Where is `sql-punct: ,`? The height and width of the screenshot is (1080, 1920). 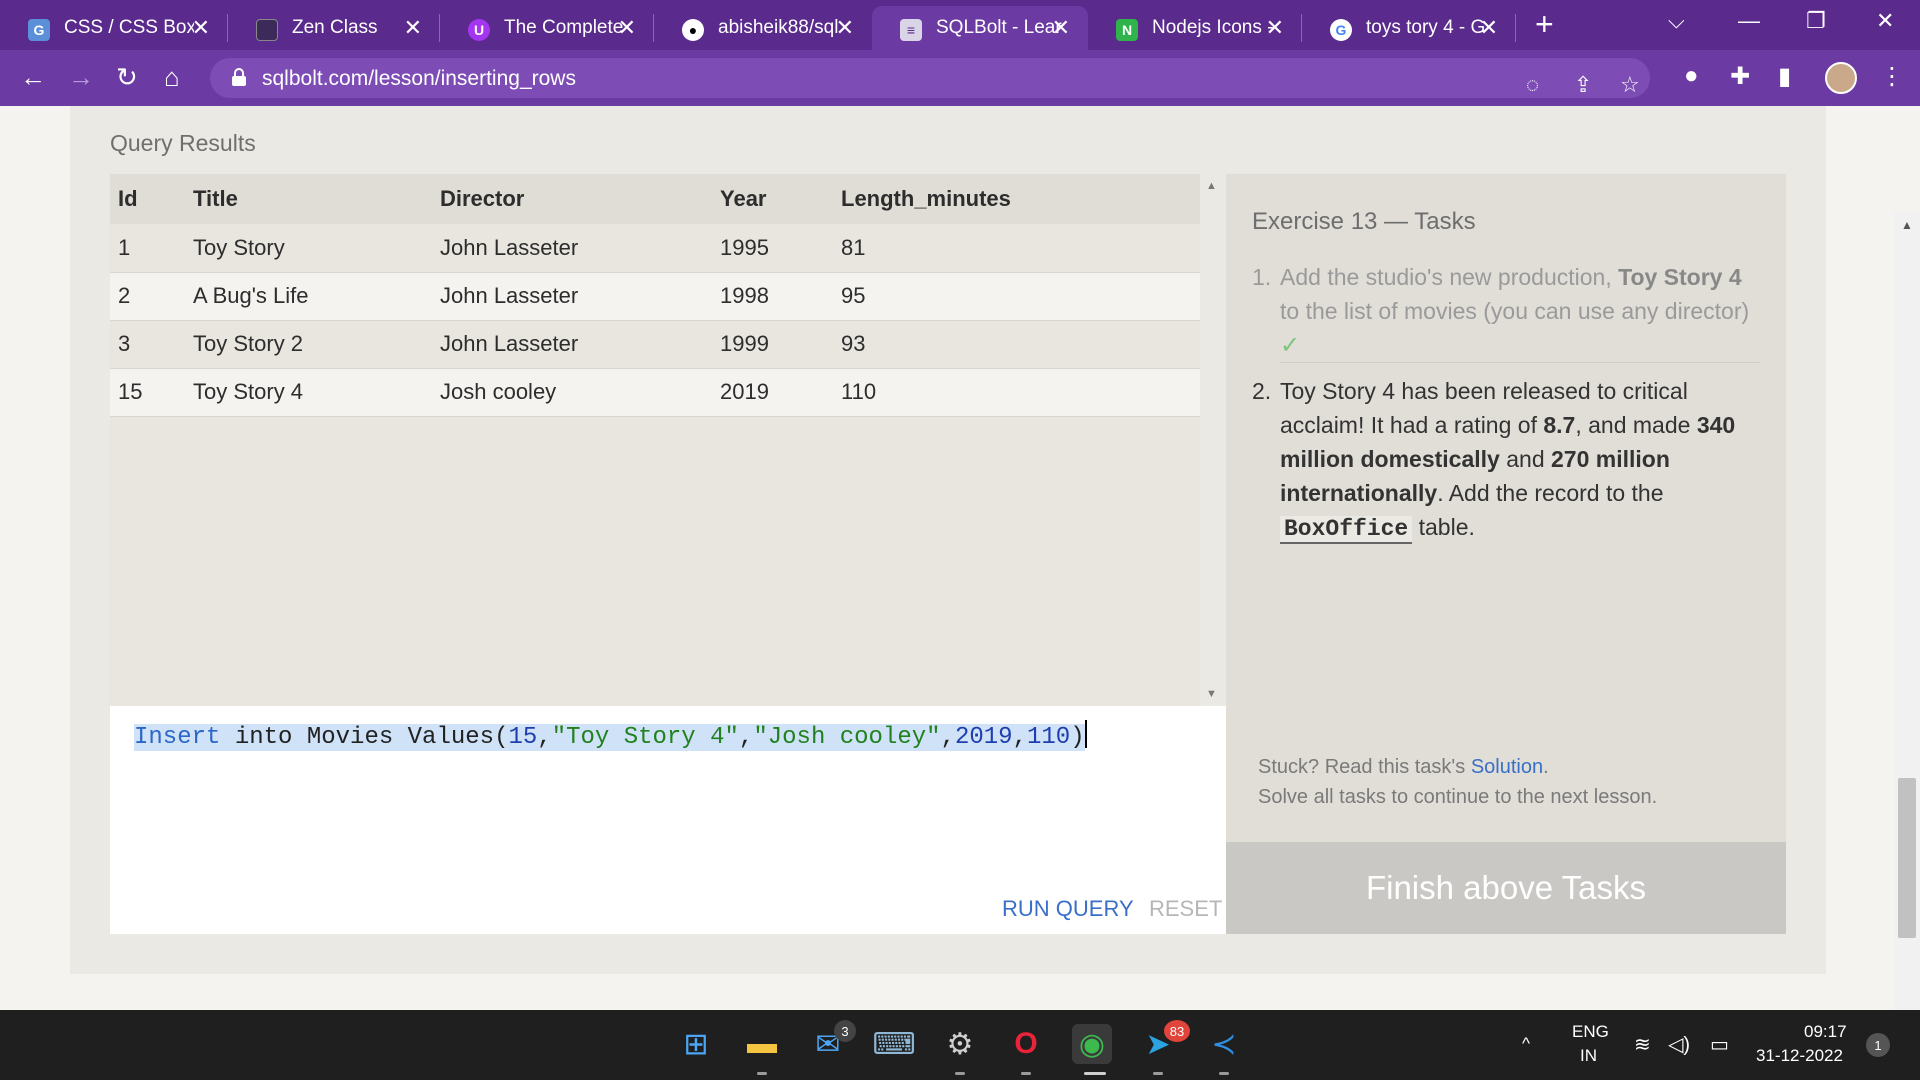
sql-punct: , is located at coordinates (1019, 737).